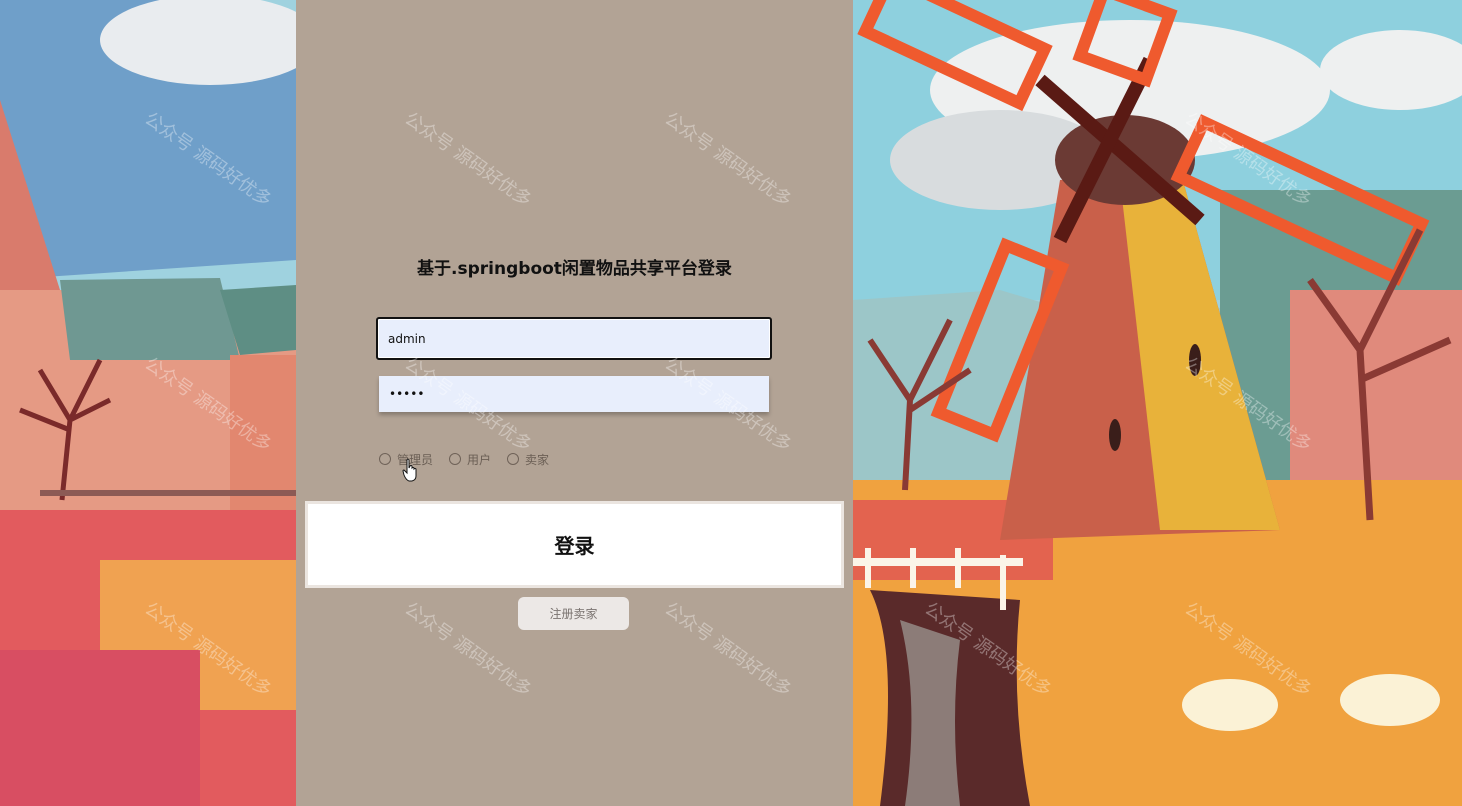 The height and width of the screenshot is (806, 1462). Describe the element at coordinates (479, 459) in the screenshot. I see `role-label-user: 用户` at that location.